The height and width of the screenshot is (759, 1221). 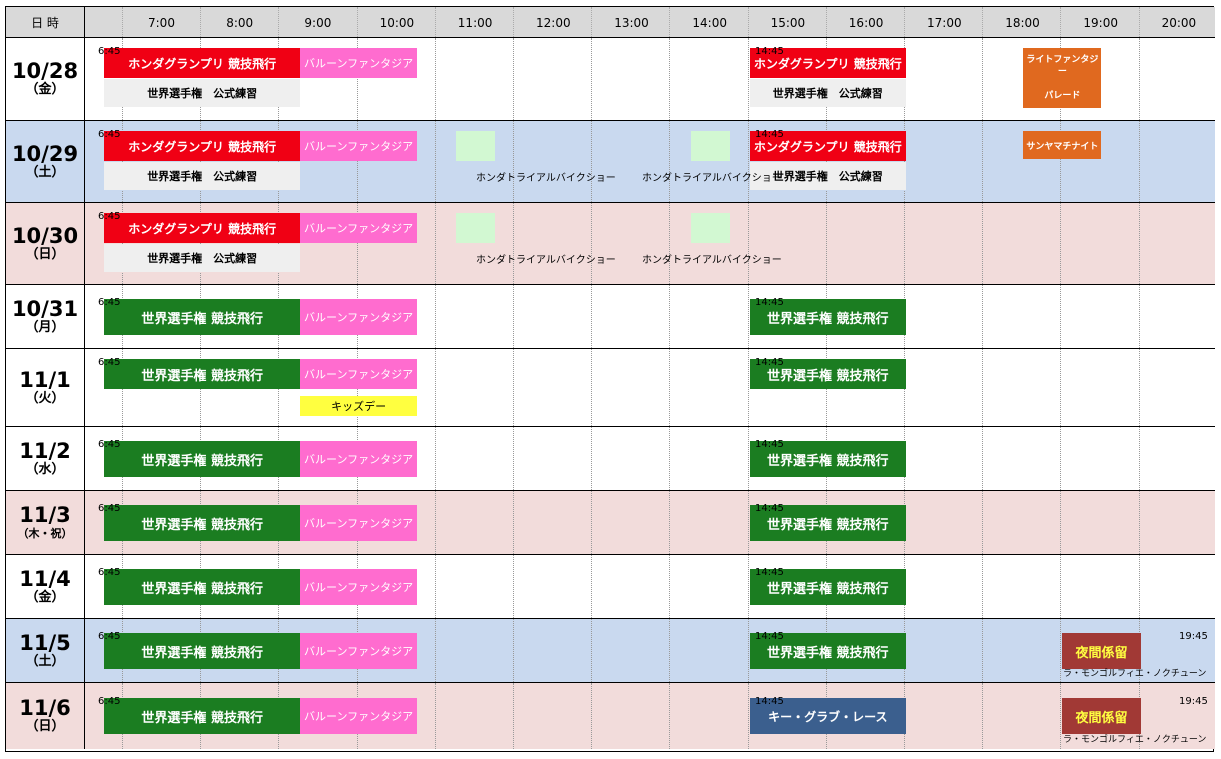 I want to click on day-weekday: （日）, so click(x=45, y=726).